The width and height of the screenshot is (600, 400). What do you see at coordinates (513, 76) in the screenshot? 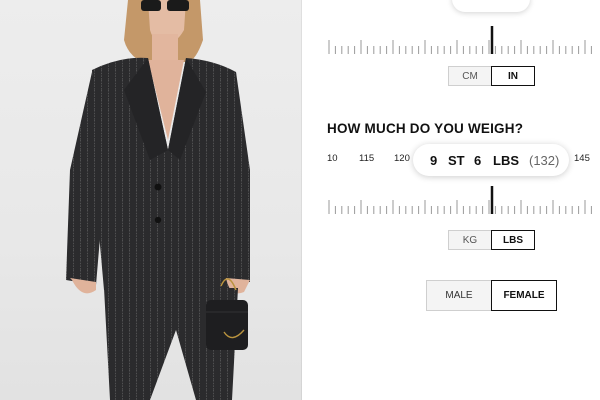
I see `unit-option-in: IN` at bounding box center [513, 76].